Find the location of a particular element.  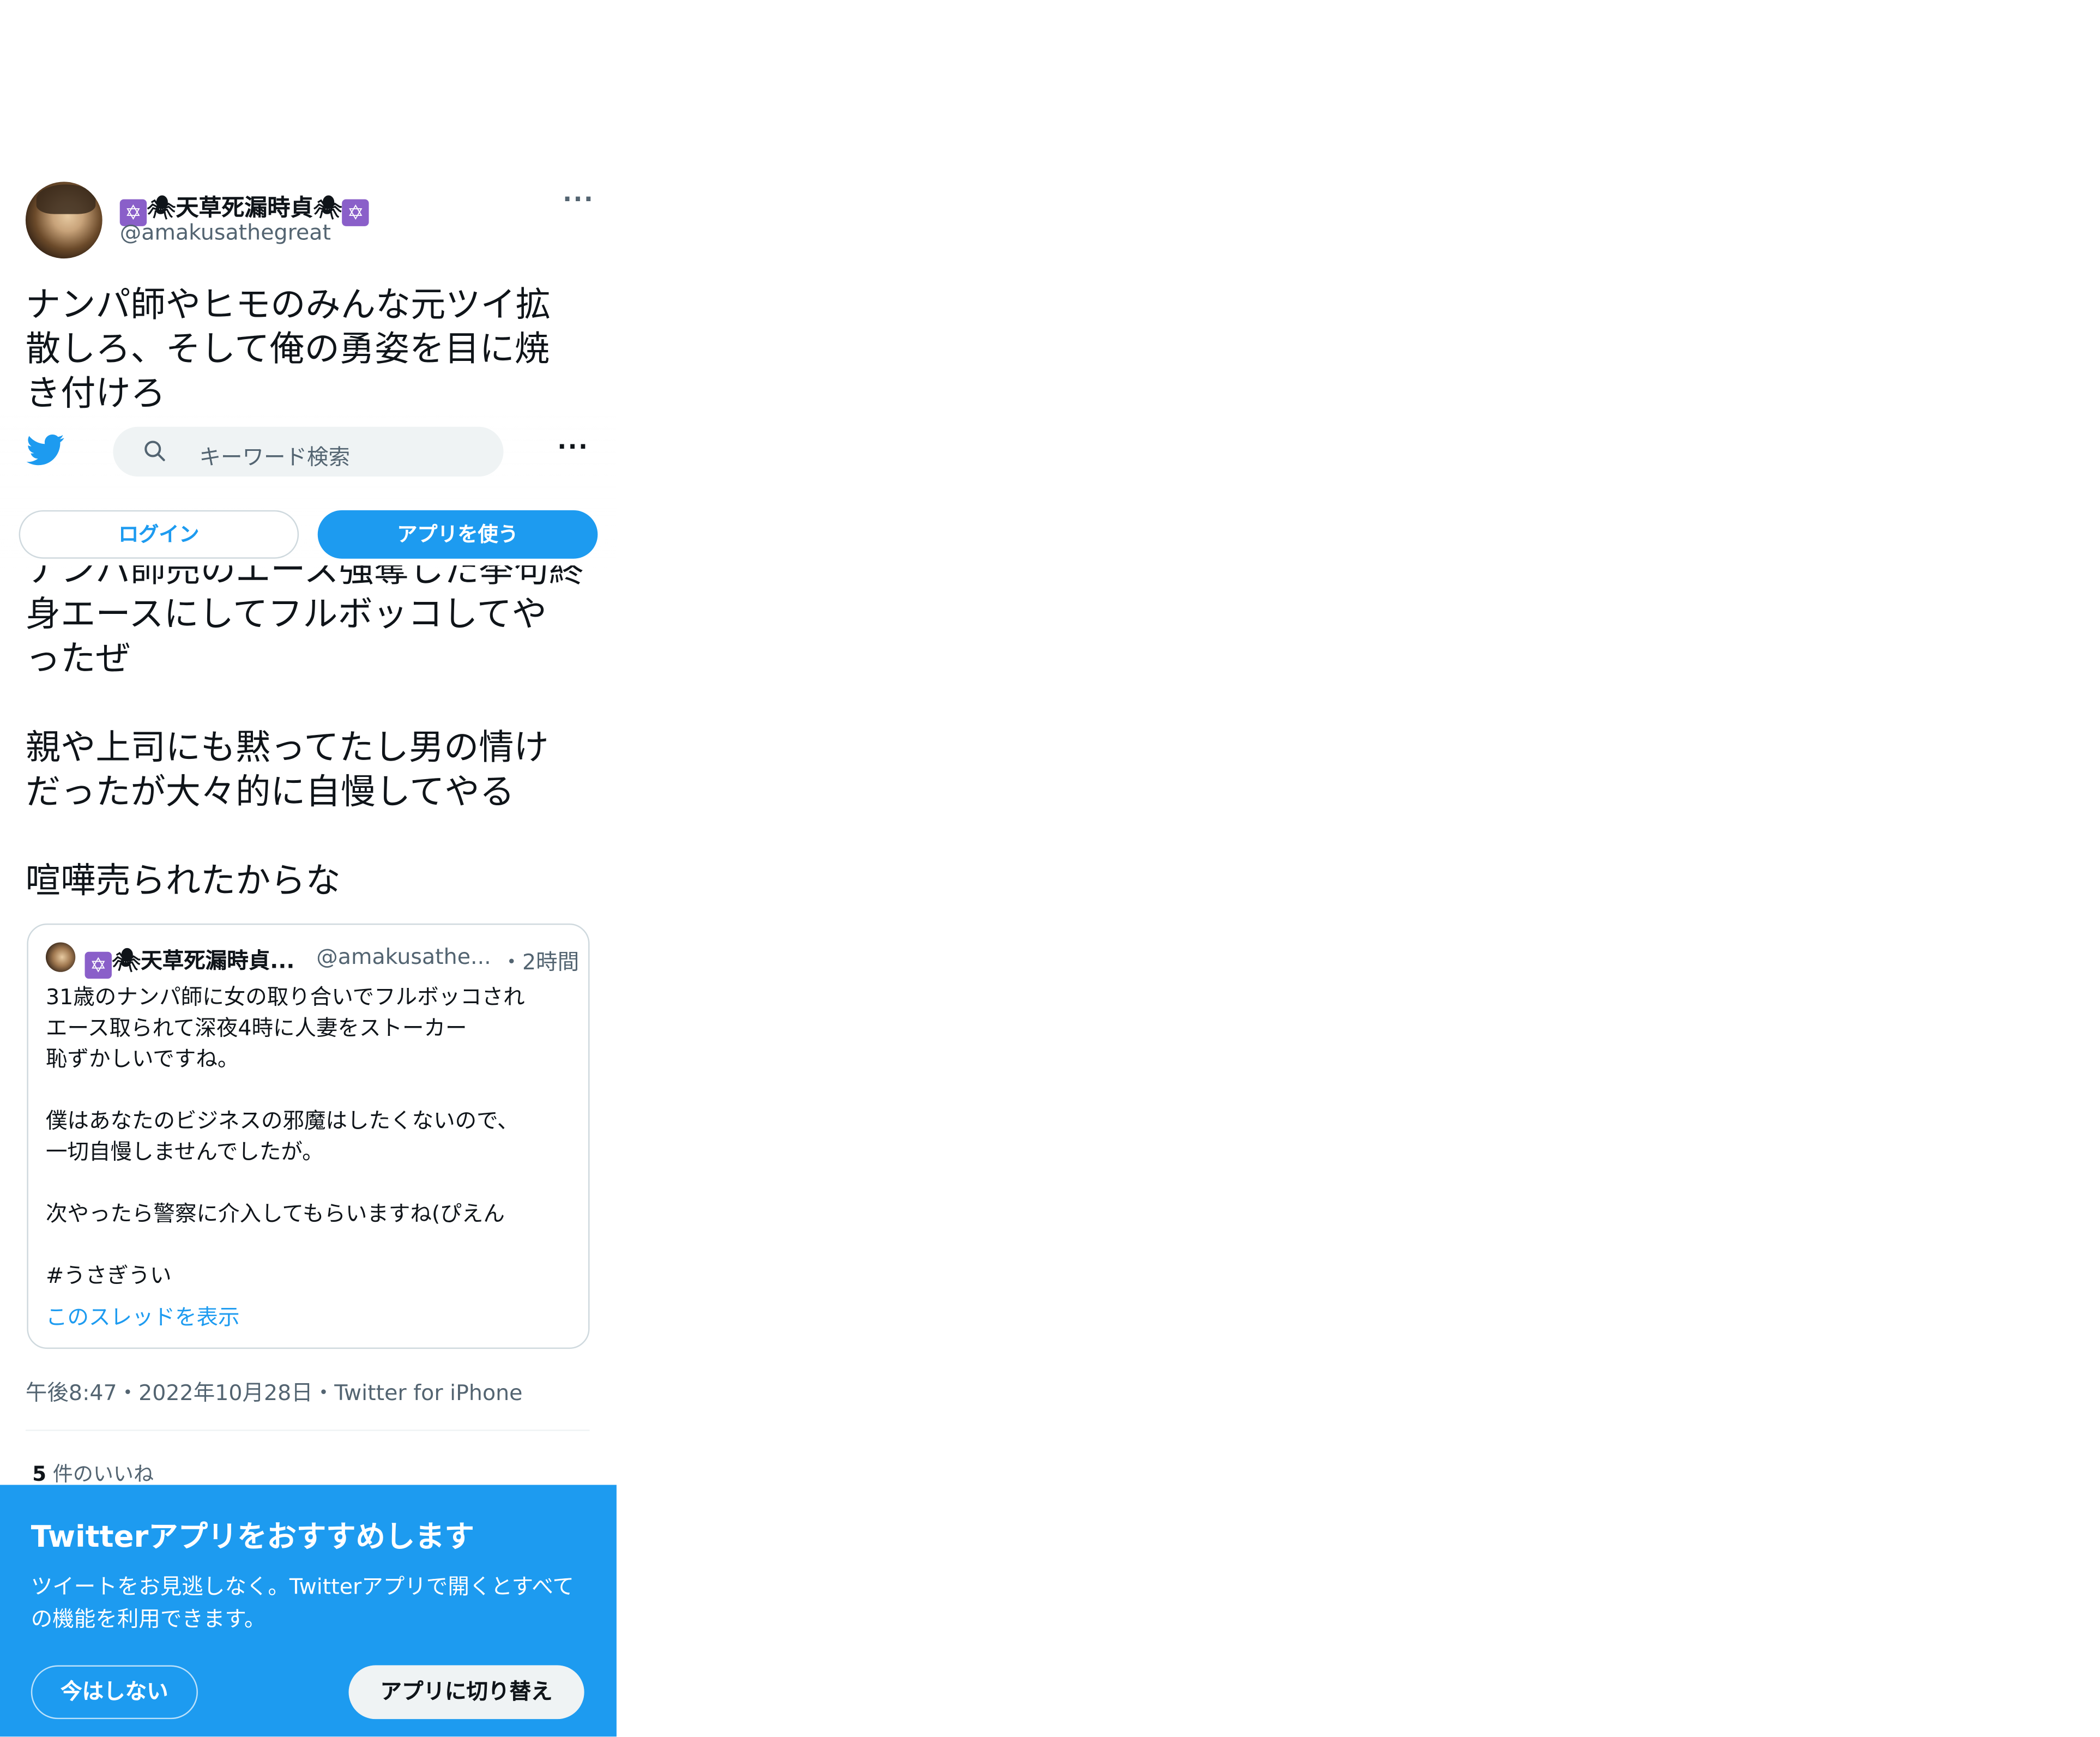

not-now-button: 今はしない is located at coordinates (114, 1692).